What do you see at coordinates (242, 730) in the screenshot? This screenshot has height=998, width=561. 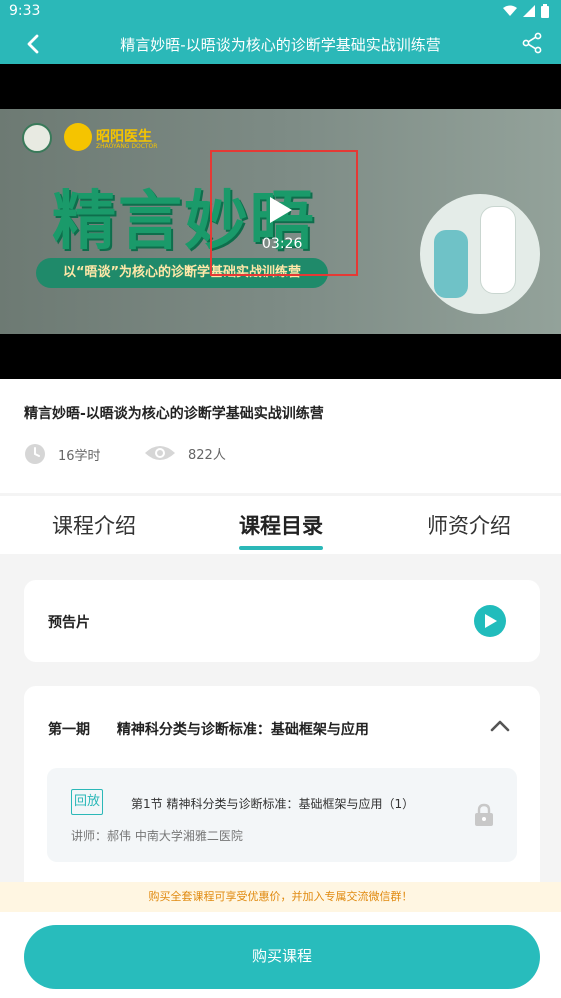 I see `period-name: 精神科分类与诊断标准：基础框架与应用` at bounding box center [242, 730].